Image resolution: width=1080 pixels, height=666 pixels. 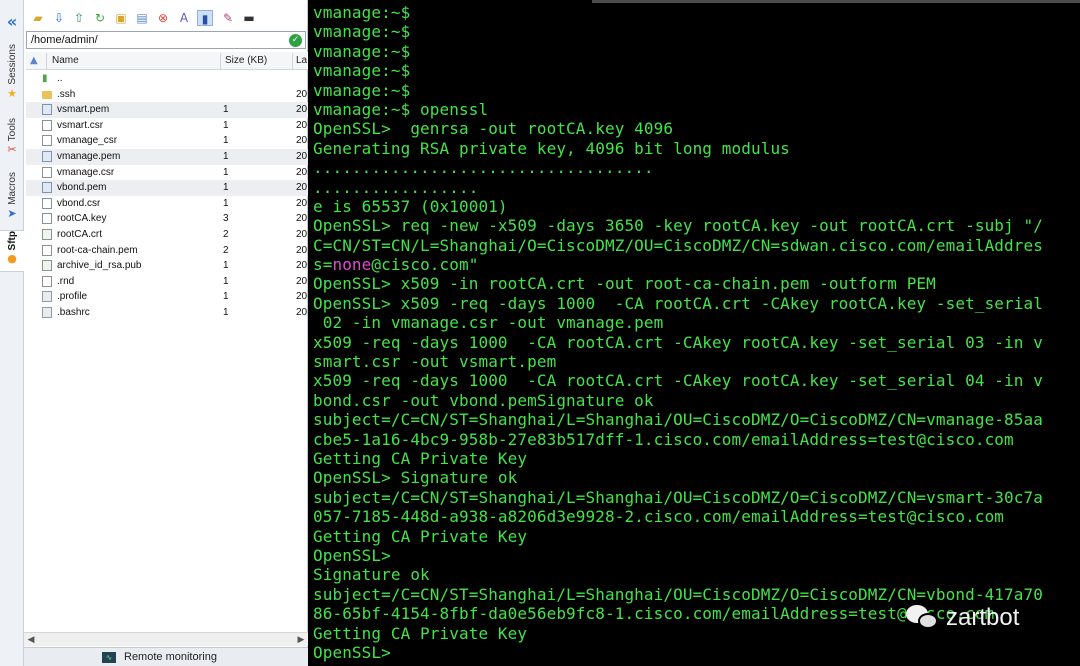 I want to click on file-row: vbond.pem 1 20, so click(x=167, y=188).